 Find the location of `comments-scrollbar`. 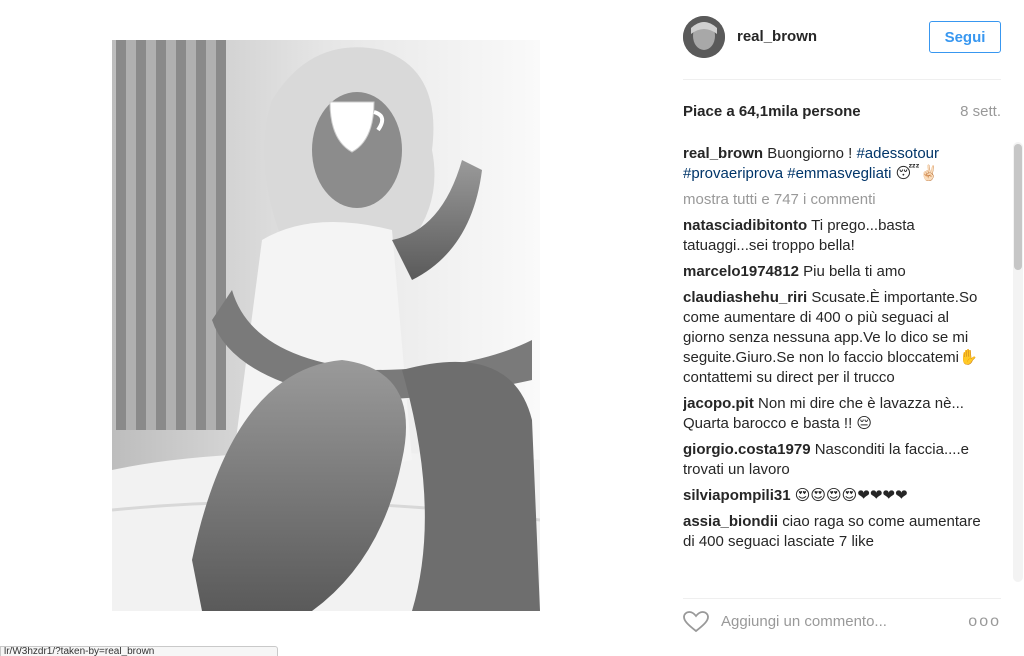

comments-scrollbar is located at coordinates (1018, 362).